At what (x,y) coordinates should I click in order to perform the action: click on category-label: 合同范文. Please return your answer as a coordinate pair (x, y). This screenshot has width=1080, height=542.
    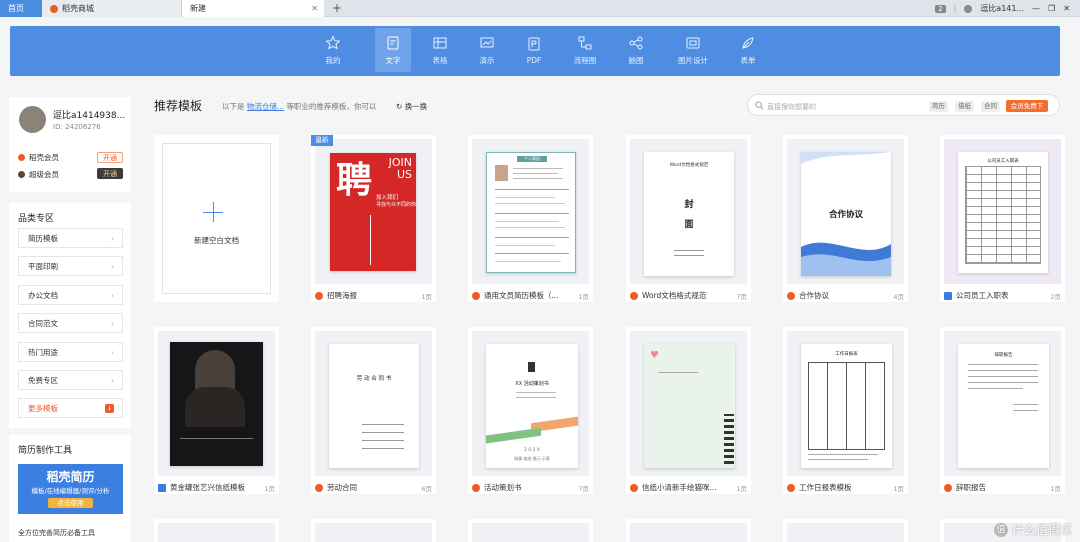
    Looking at the image, I should click on (43, 323).